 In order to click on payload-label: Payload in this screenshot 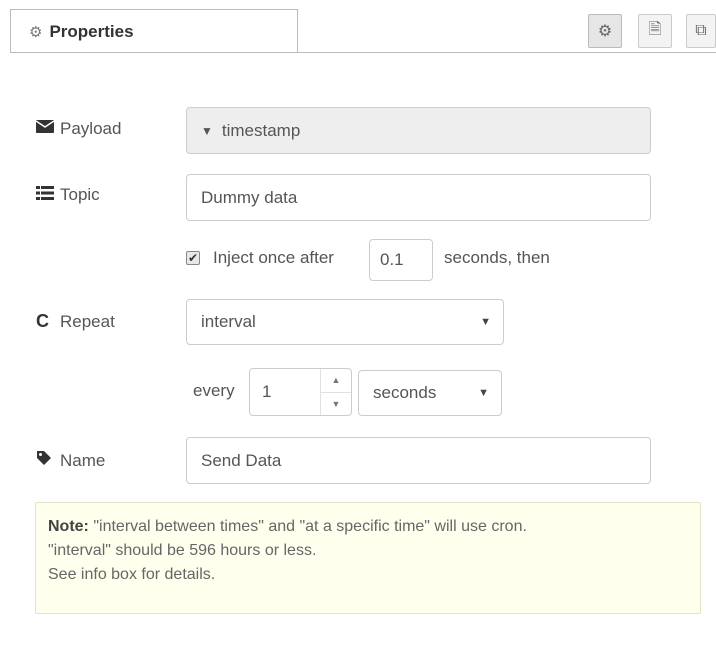, I will do `click(78, 129)`.